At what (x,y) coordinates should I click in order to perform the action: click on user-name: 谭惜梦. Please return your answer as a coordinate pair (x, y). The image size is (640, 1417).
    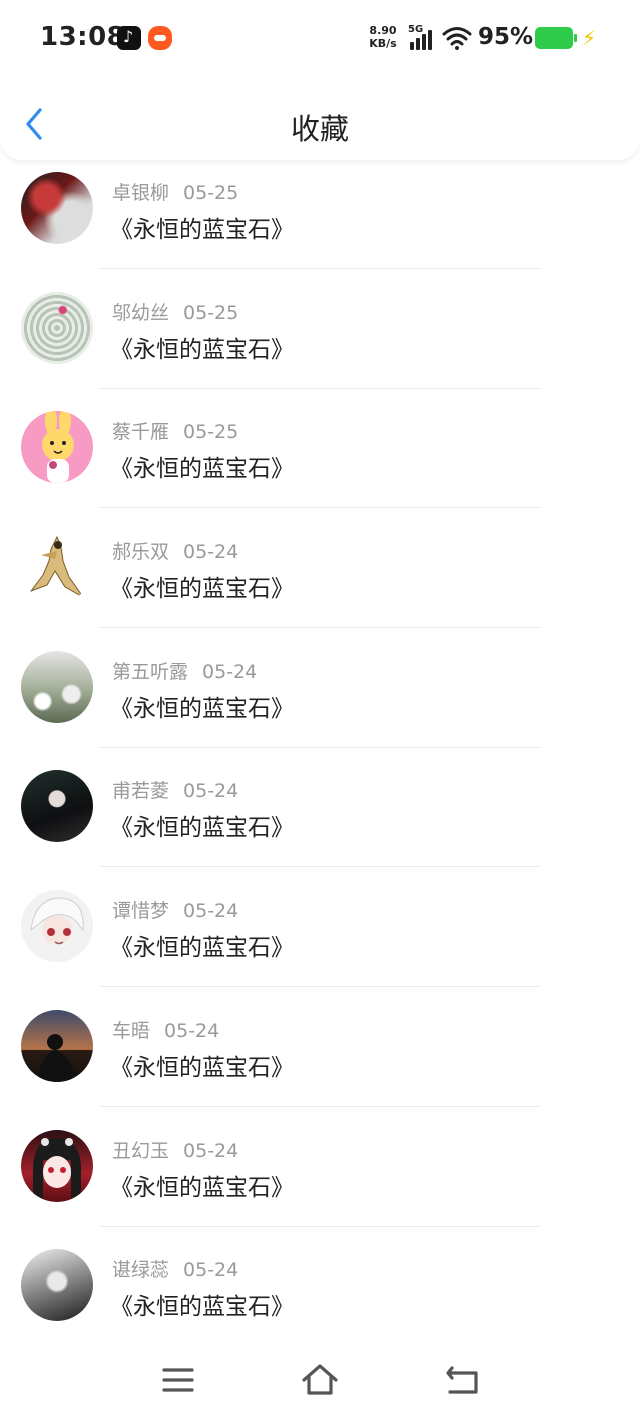
    Looking at the image, I should click on (141, 911).